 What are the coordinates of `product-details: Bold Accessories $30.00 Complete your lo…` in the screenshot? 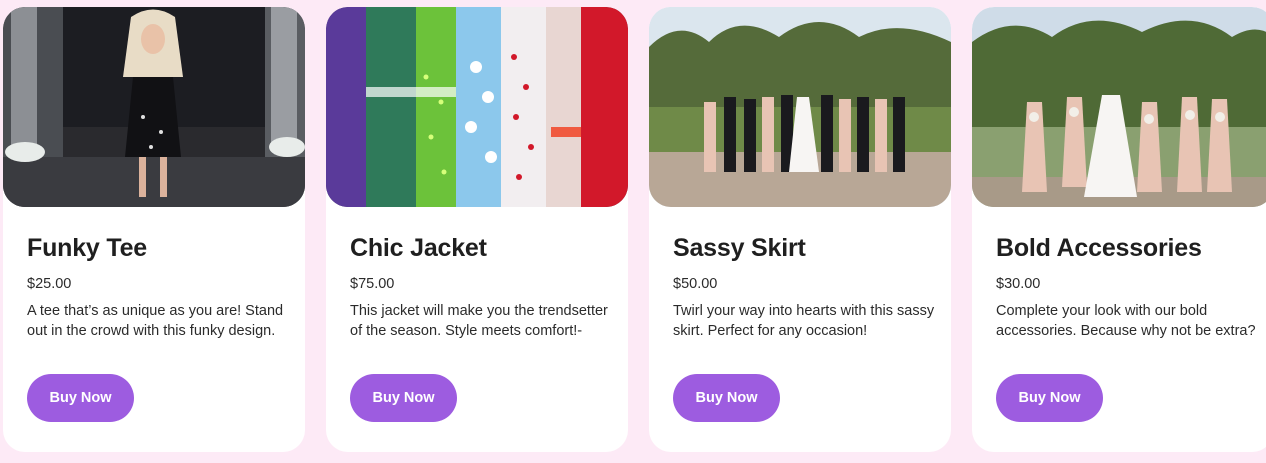 It's located at (1127, 286).